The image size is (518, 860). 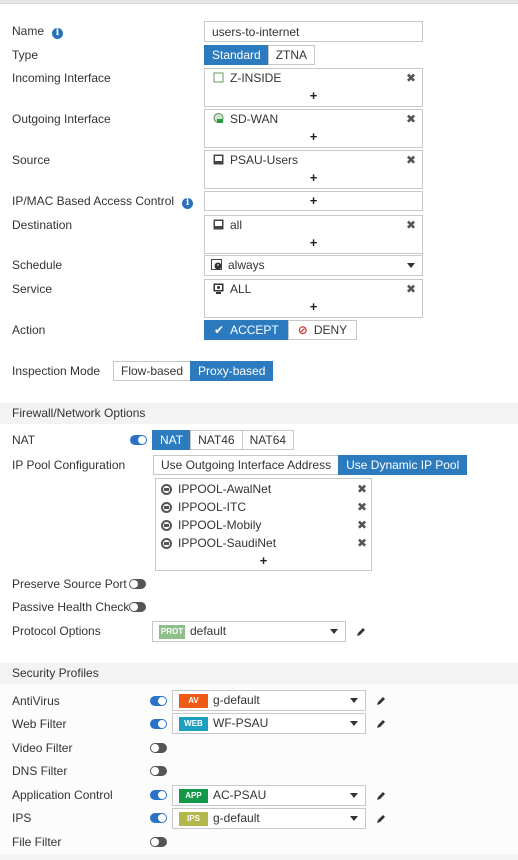 What do you see at coordinates (32, 289) in the screenshot?
I see `service-label: Service` at bounding box center [32, 289].